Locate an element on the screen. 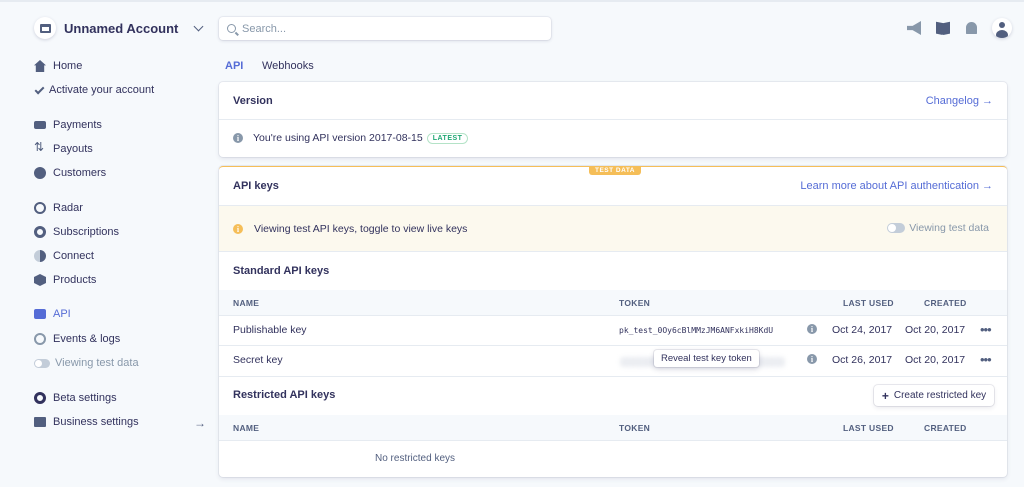 The width and height of the screenshot is (1024, 487). payouts-icon is located at coordinates (40, 147).